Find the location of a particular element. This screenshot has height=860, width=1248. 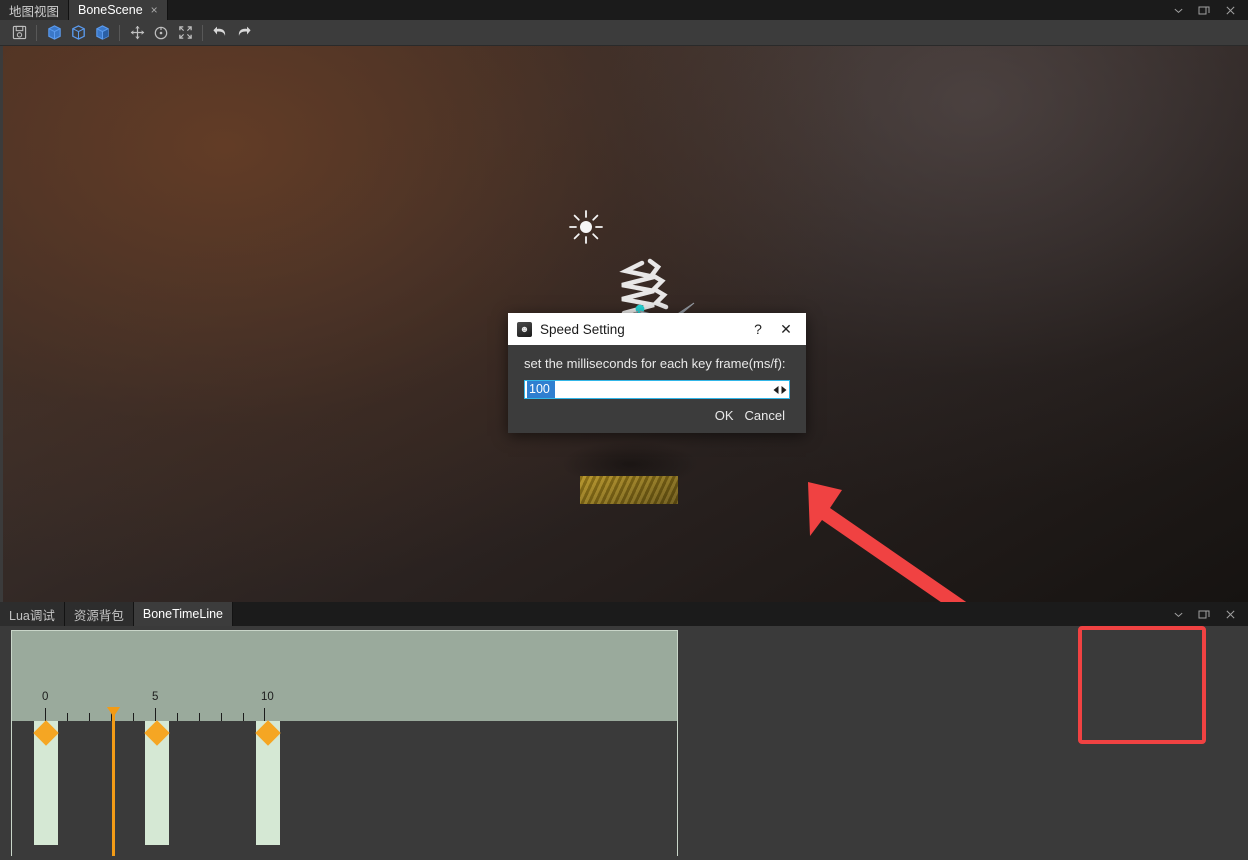

tab-map-view: 地图视图 is located at coordinates (35, 10).